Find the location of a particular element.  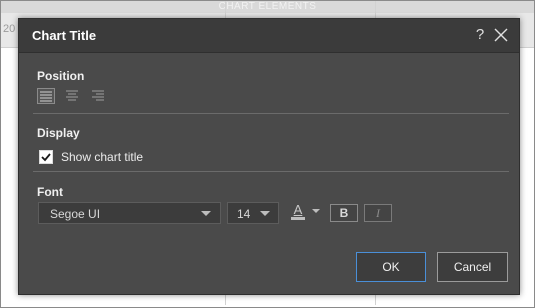

bold-button: B is located at coordinates (344, 213).